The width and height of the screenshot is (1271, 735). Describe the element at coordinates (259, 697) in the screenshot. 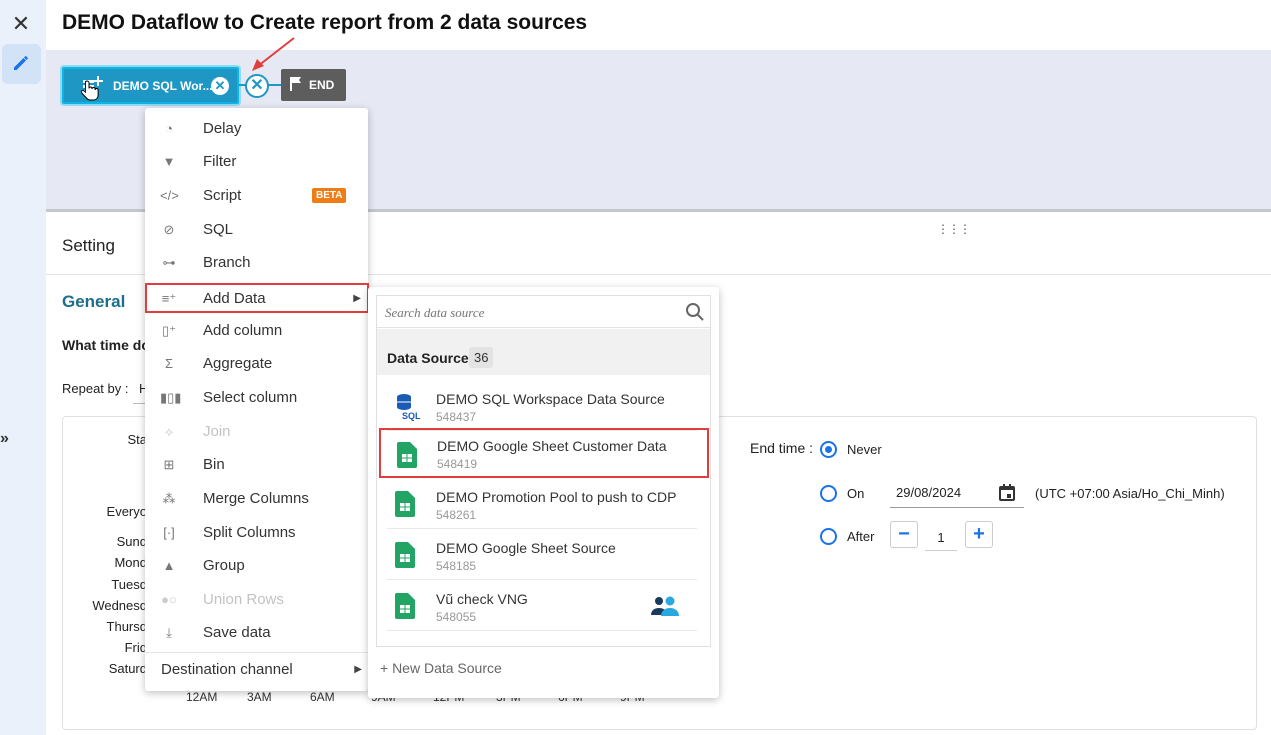

I see `hour-label: 3AM` at that location.